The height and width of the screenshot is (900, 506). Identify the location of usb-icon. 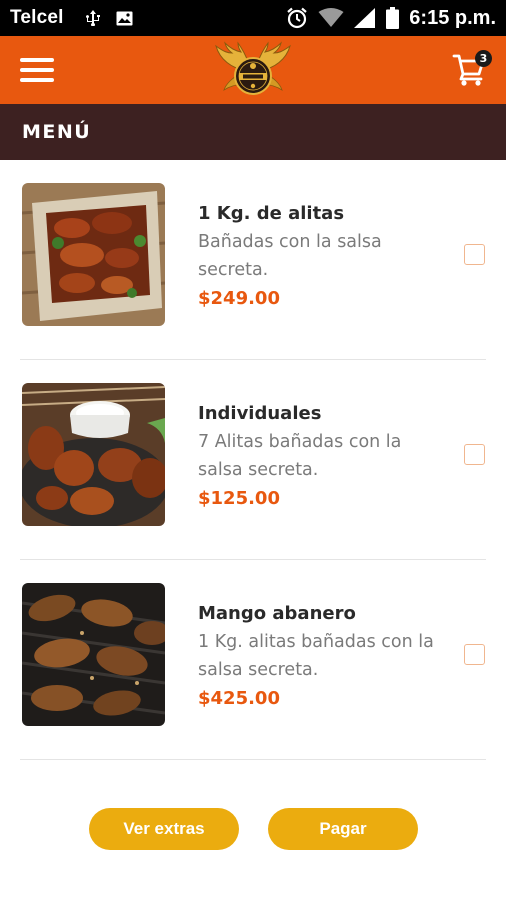
(93, 18).